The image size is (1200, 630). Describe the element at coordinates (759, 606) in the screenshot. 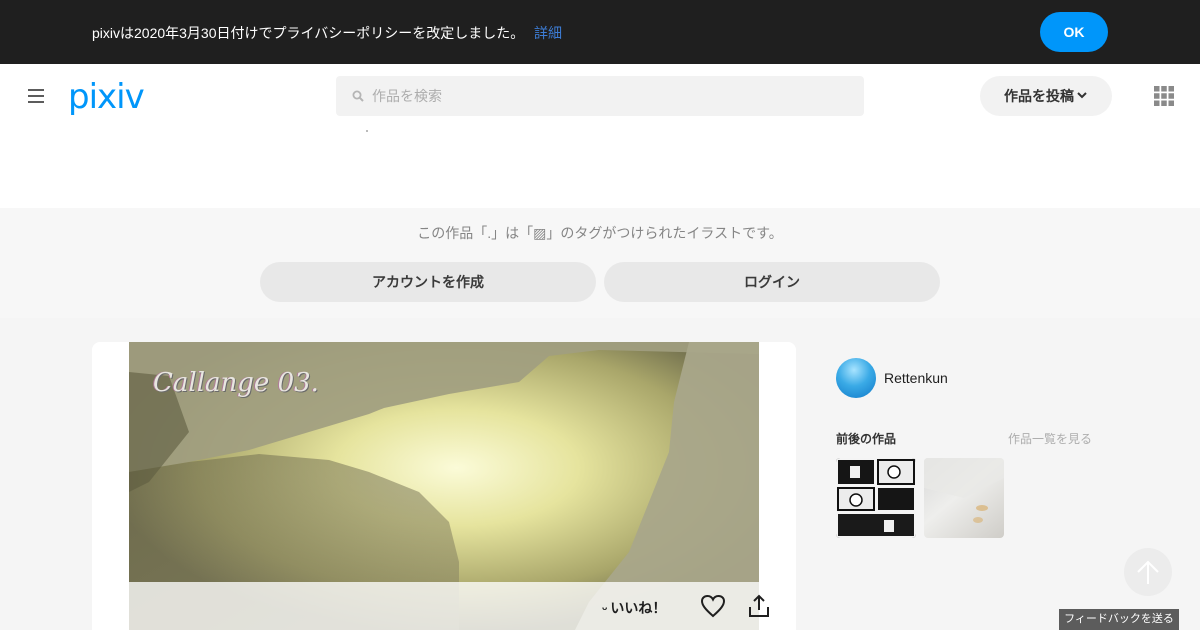

I see `share-icon` at that location.